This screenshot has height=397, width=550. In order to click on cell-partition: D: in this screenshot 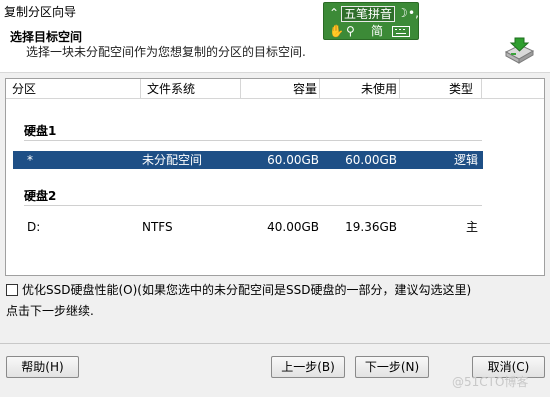, I will do `click(34, 227)`.